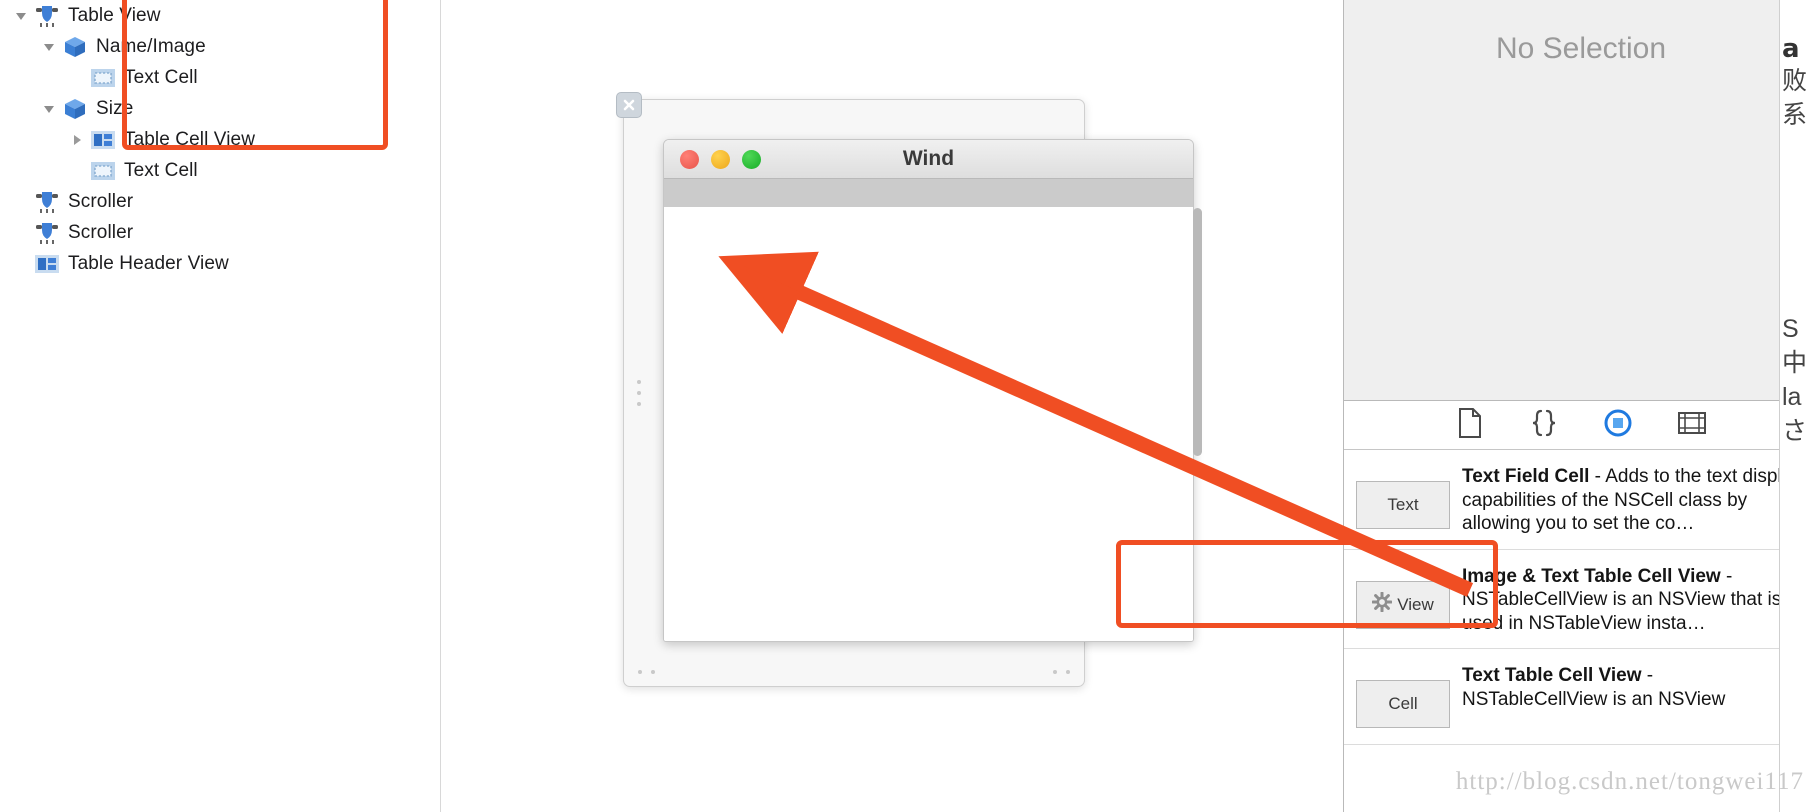 This screenshot has height=812, width=1818. I want to click on table-cell-view-icon, so click(103, 140).